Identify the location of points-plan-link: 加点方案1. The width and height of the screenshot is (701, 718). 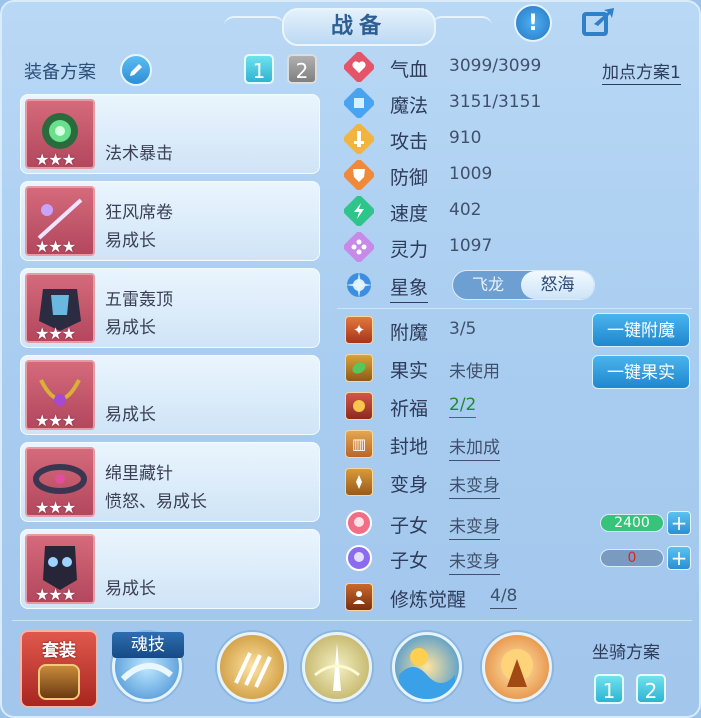
(641, 71).